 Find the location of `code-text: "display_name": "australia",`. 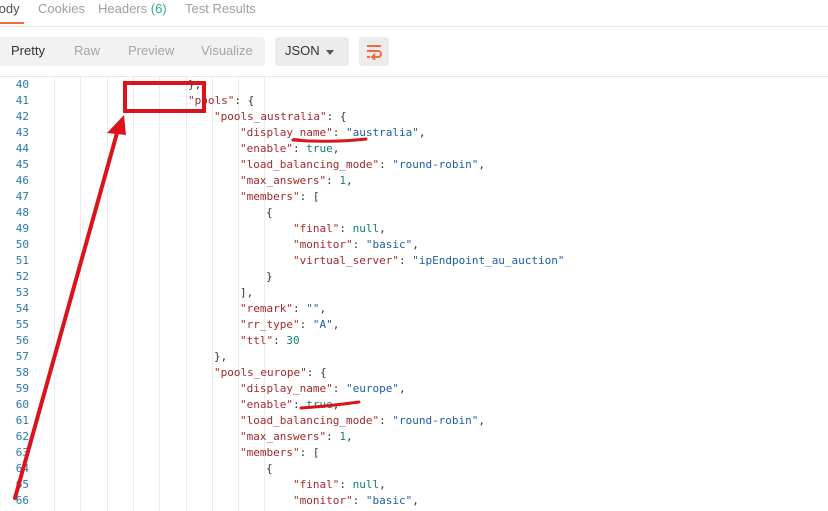

code-text: "display_name": "australia", is located at coordinates (332, 133).